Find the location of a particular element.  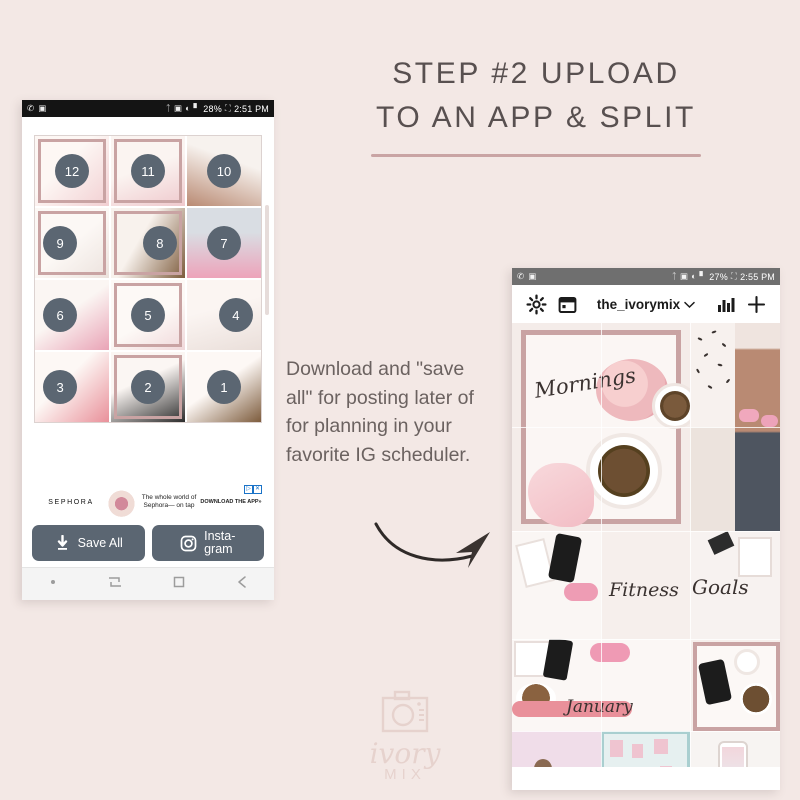

tile-number-badge: 10 is located at coordinates (224, 171).